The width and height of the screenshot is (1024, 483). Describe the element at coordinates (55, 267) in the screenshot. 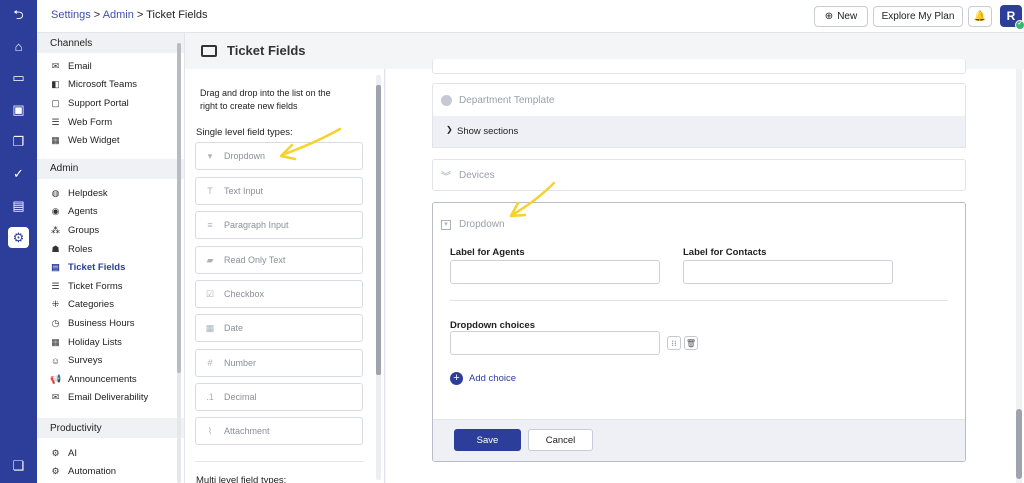

I see `ticket-fields-icon: ▤` at that location.